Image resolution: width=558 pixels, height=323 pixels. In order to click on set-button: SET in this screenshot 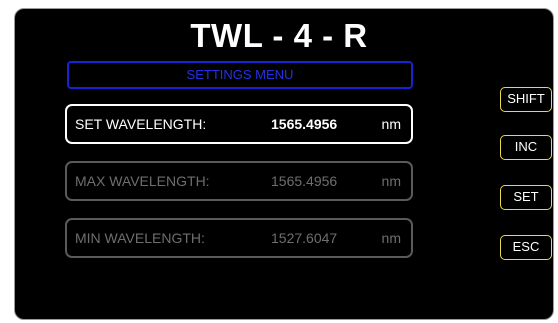, I will do `click(526, 197)`.